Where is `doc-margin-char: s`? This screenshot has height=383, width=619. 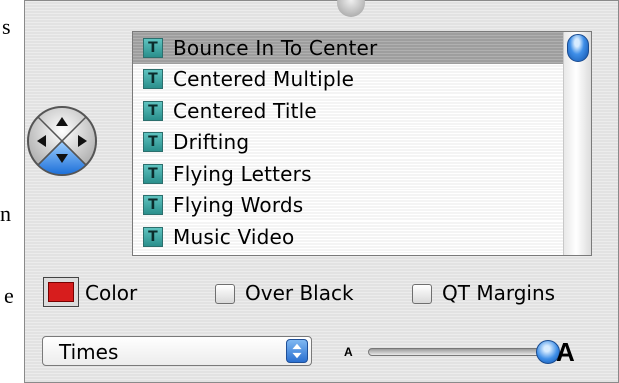 doc-margin-char: s is located at coordinates (6, 26).